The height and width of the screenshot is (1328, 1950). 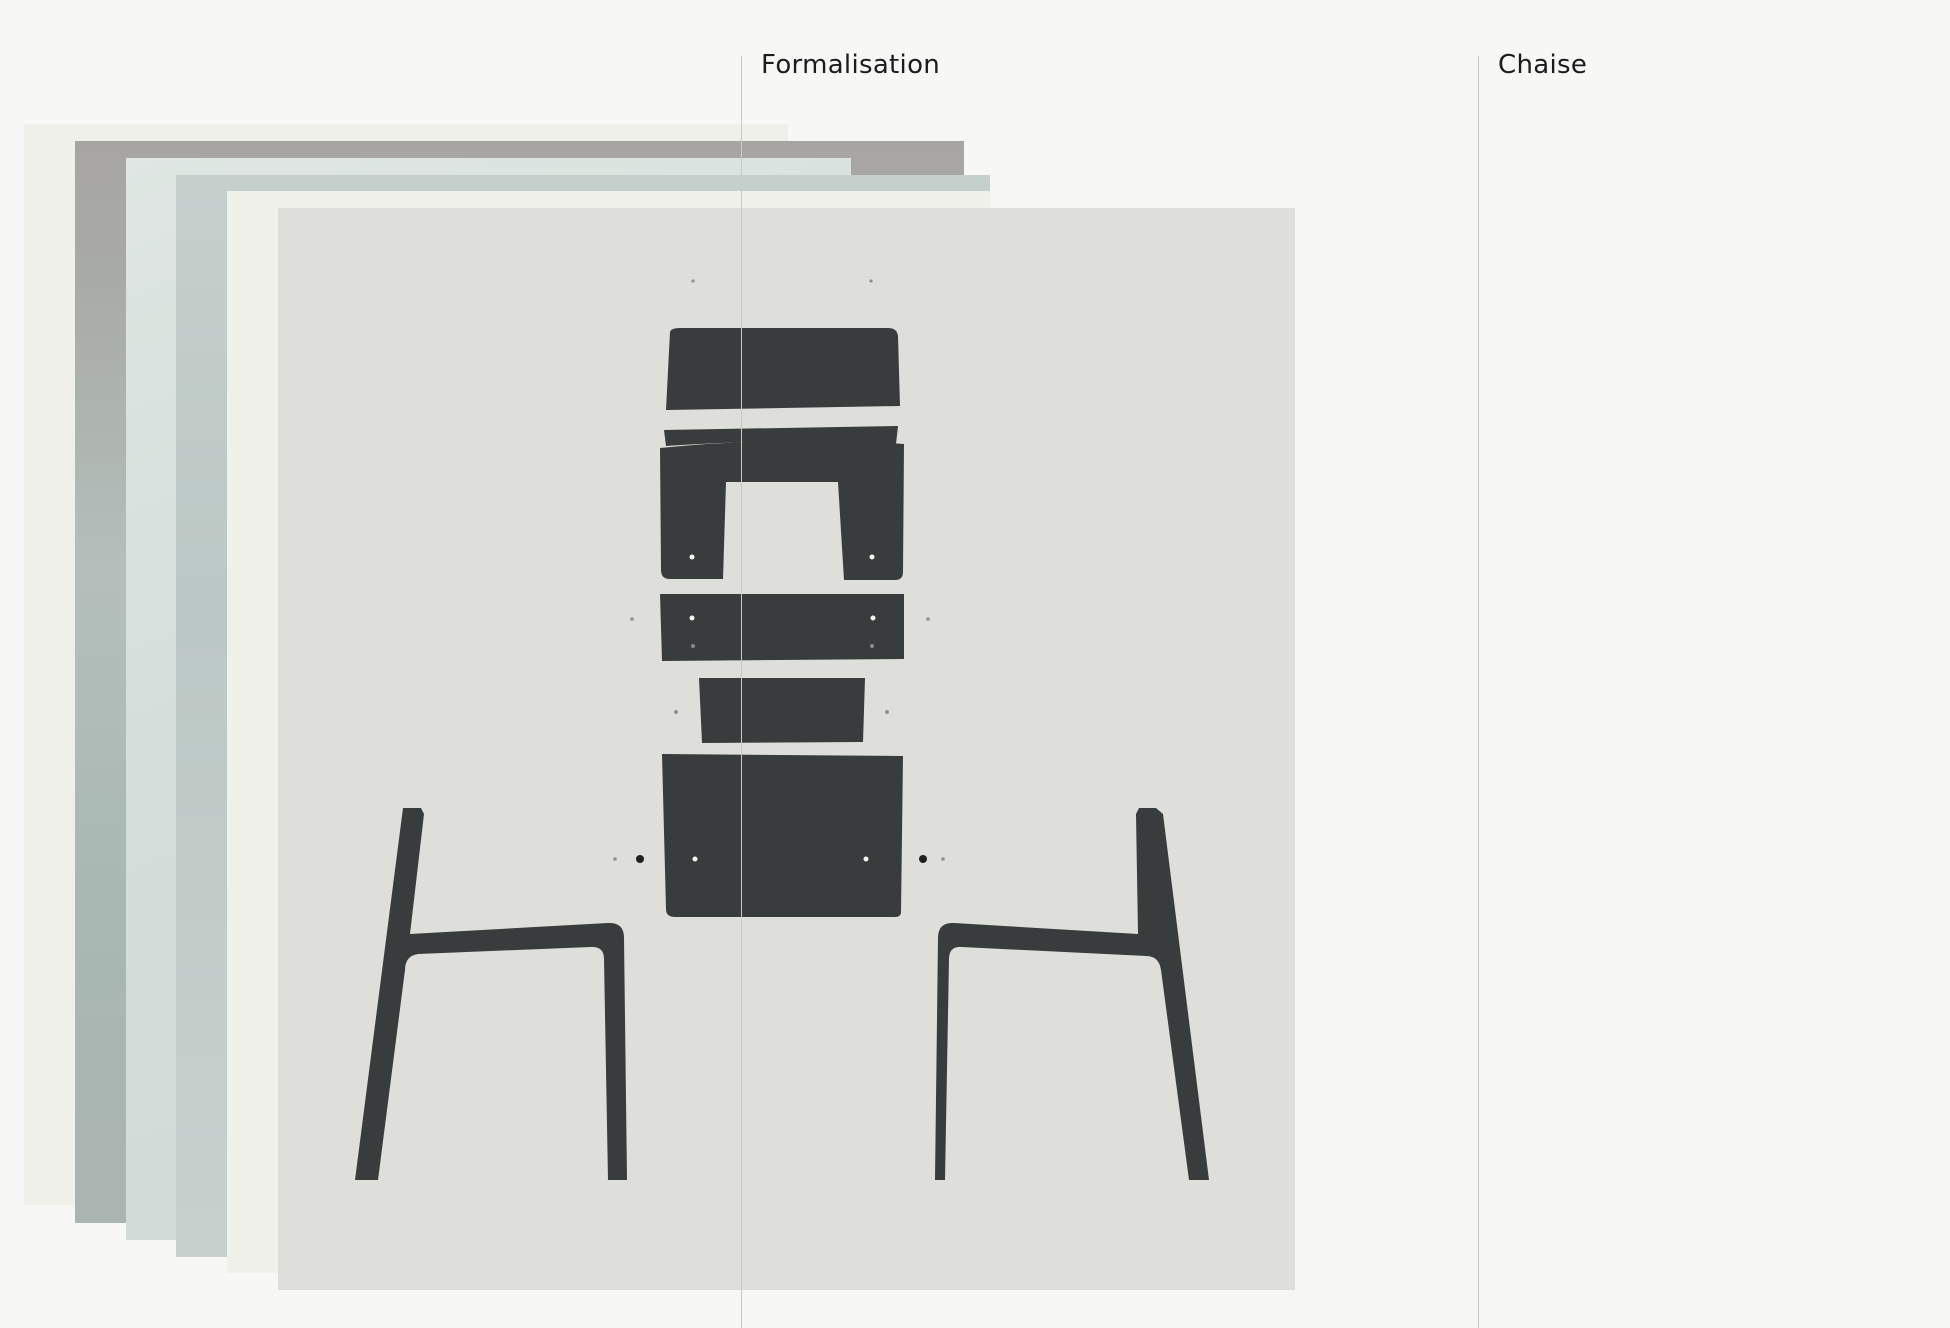 I want to click on column-label-chaise: Chaise, so click(x=1543, y=65).